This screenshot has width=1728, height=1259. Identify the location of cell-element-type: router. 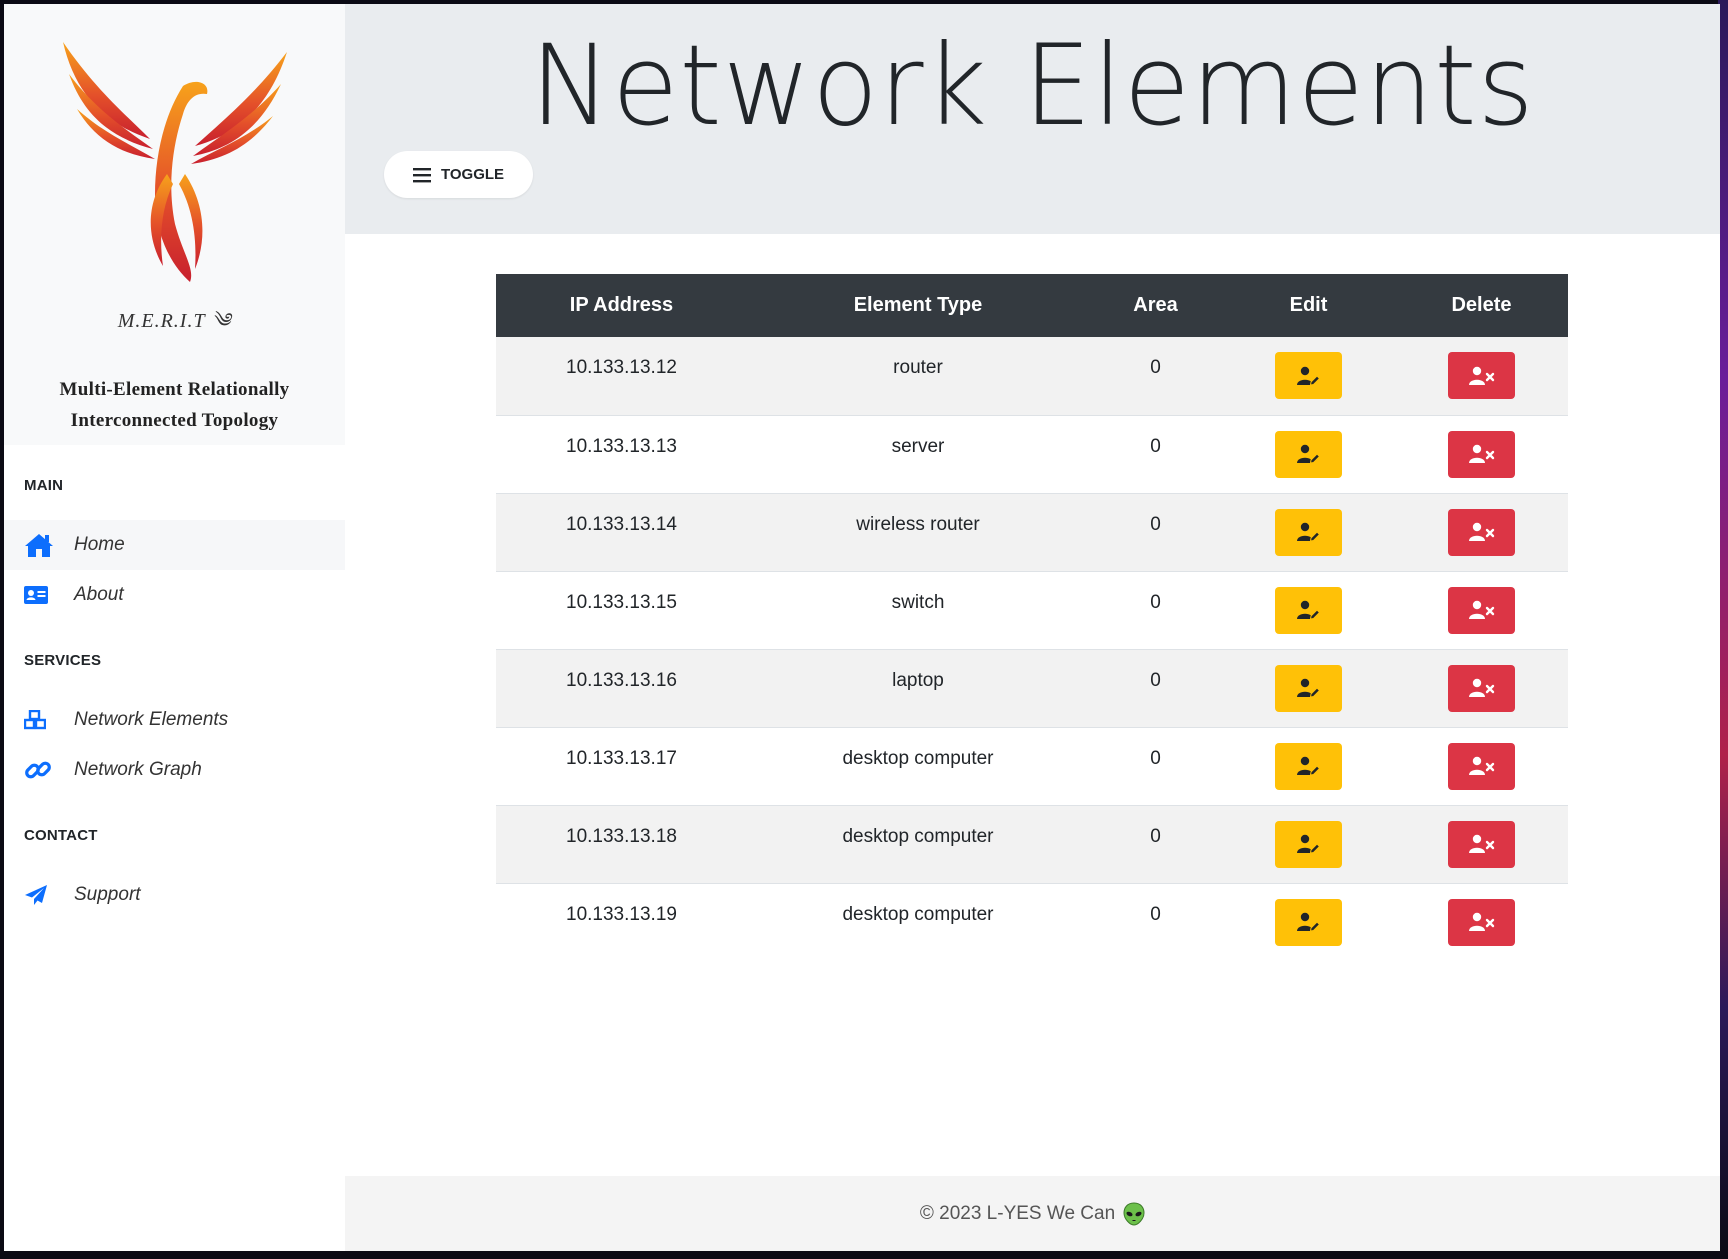
(918, 367).